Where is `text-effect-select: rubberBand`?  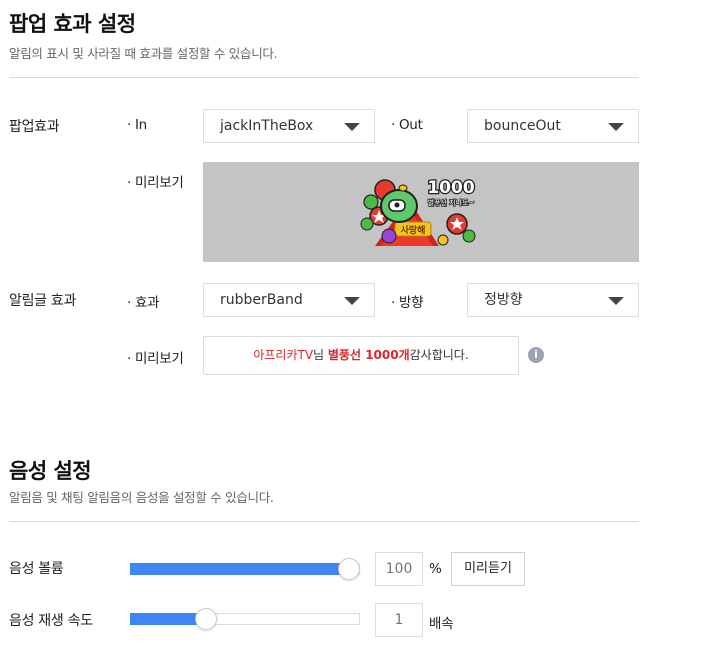
text-effect-select: rubberBand is located at coordinates (289, 300).